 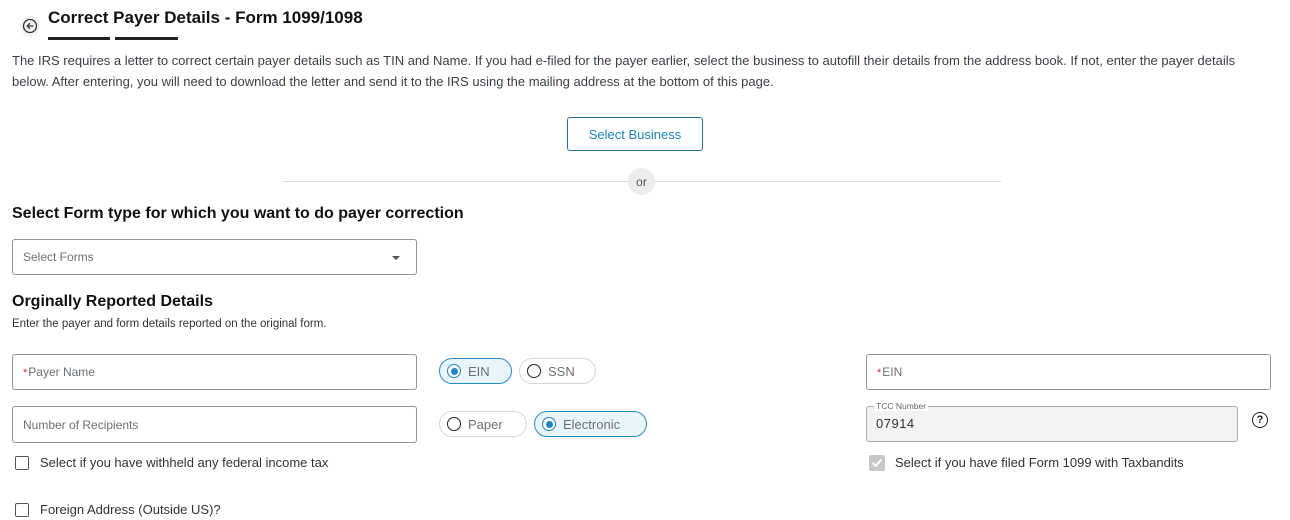 I want to click on electronic-radio: Electronic, so click(x=590, y=424).